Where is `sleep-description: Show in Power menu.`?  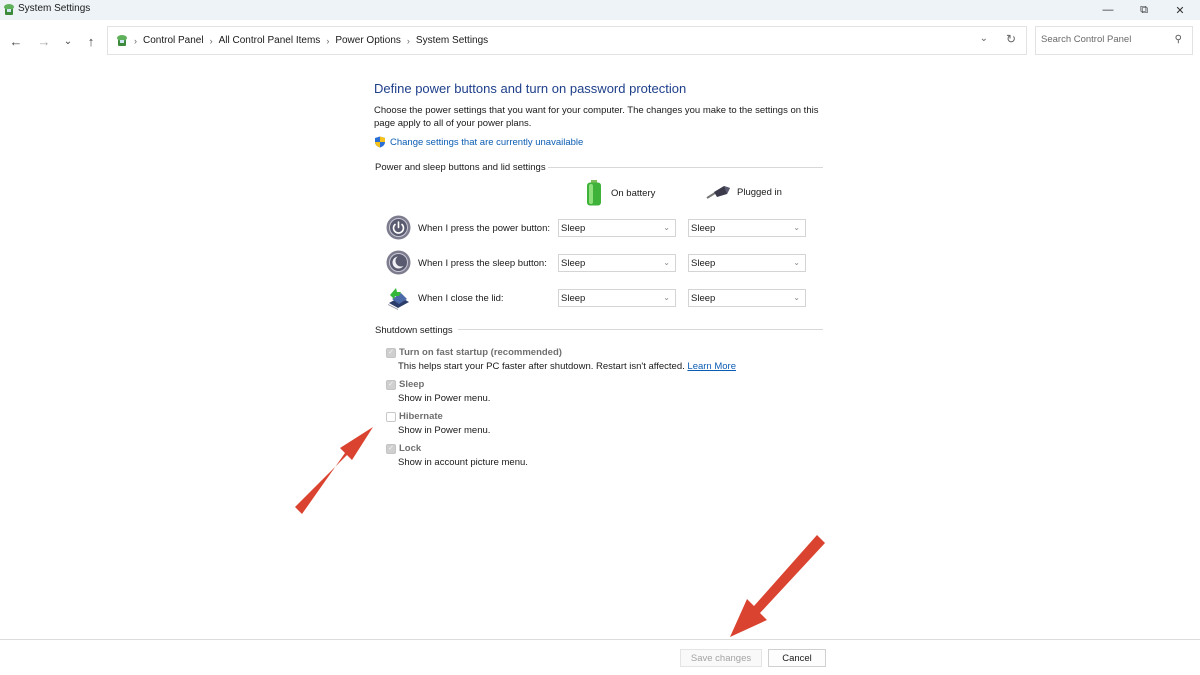
sleep-description: Show in Power menu. is located at coordinates (444, 398).